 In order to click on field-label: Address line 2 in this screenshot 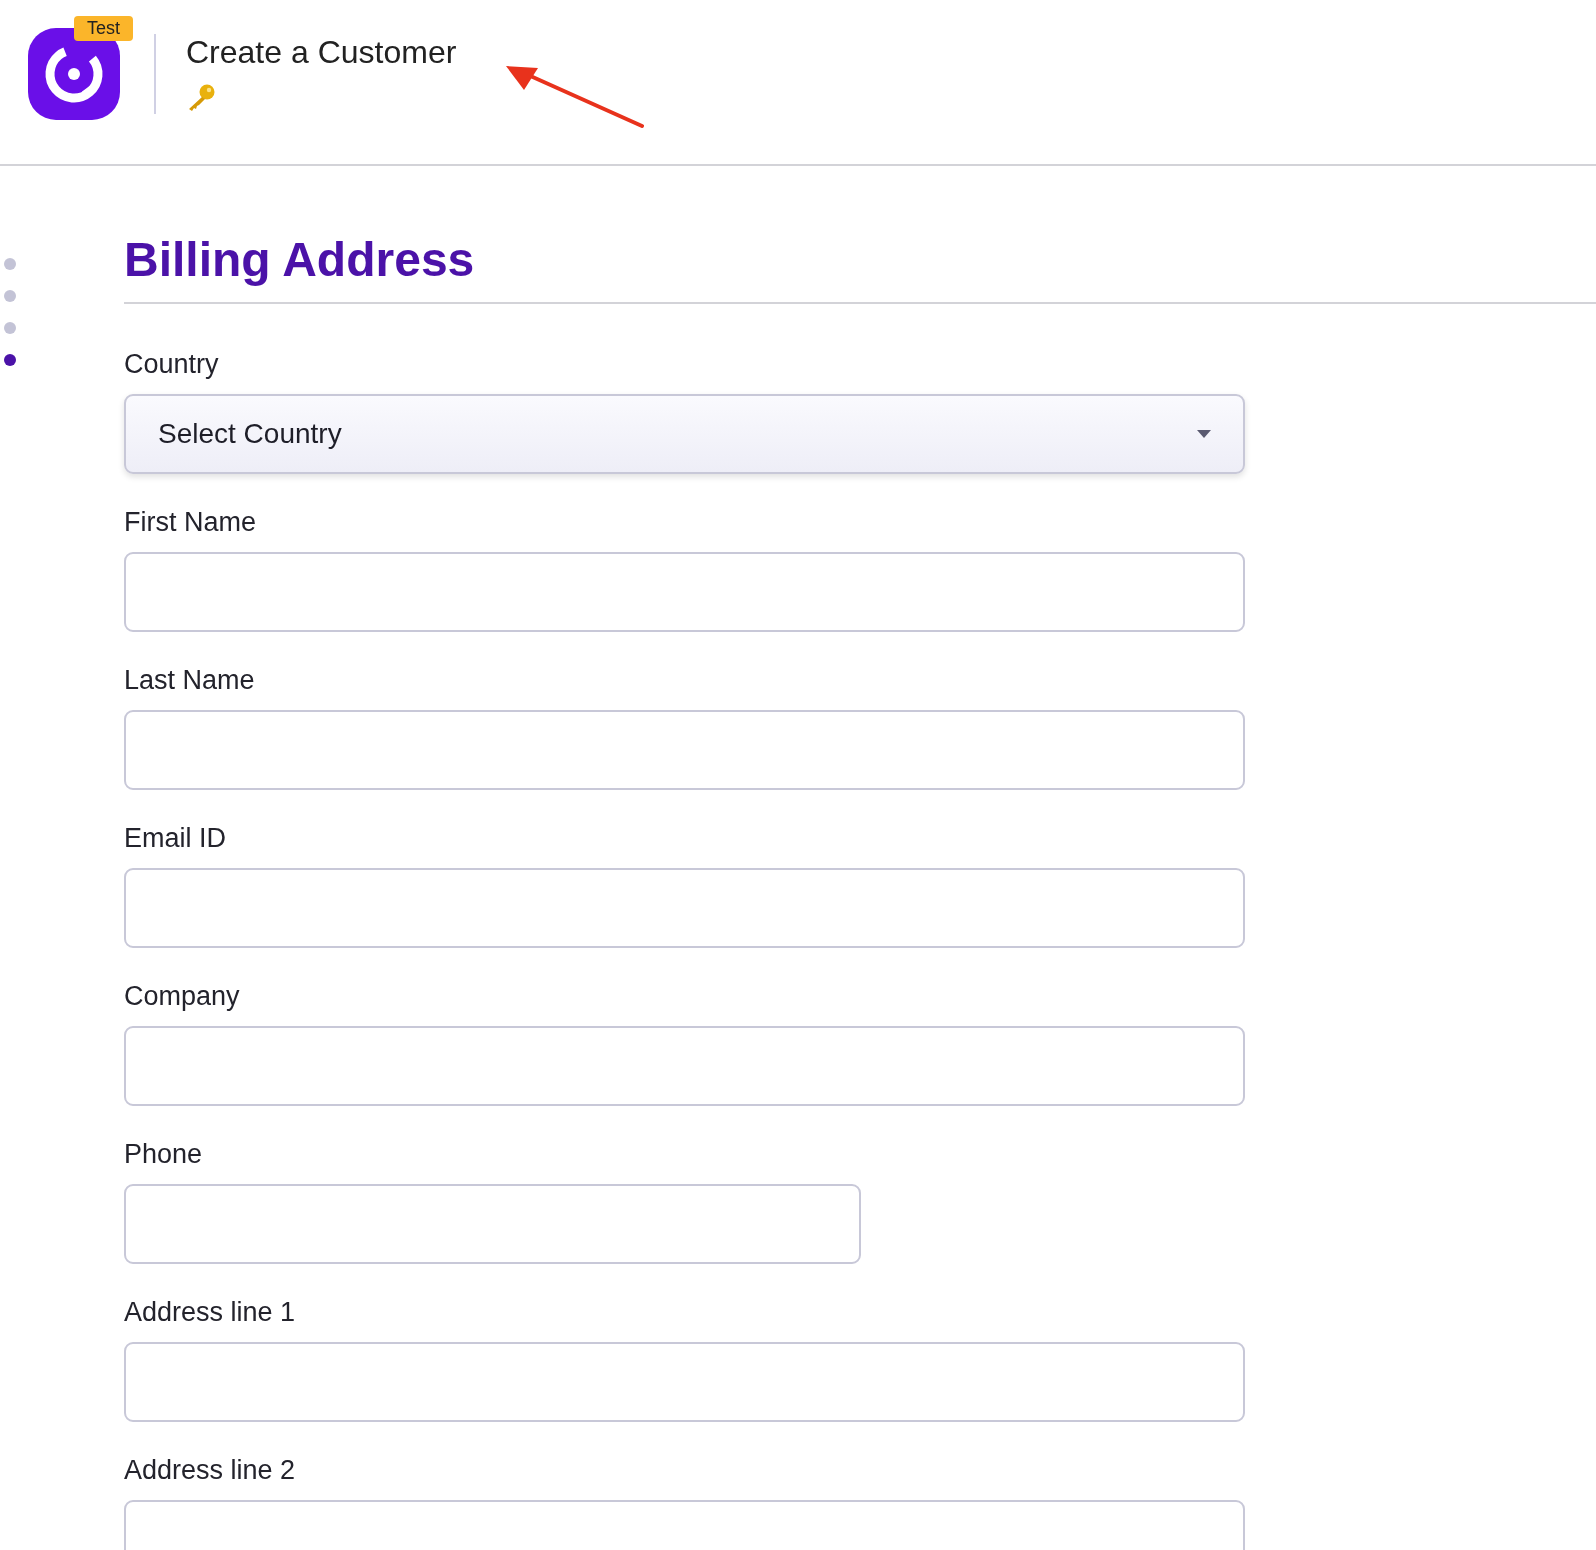, I will do `click(210, 1470)`.